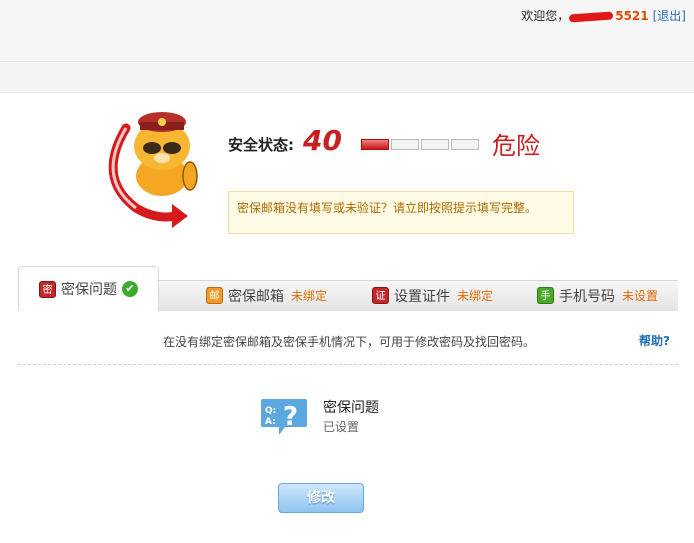  Describe the element at coordinates (516, 146) in the screenshot. I see `security-level: 危险` at that location.